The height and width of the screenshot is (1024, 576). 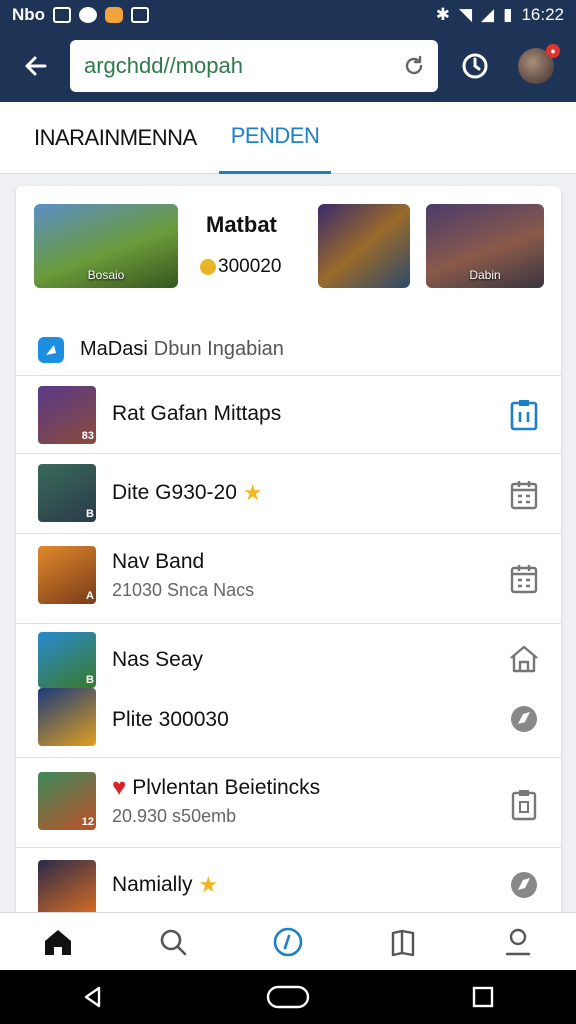 What do you see at coordinates (539, 64) in the screenshot?
I see `profile-avatar: ●` at bounding box center [539, 64].